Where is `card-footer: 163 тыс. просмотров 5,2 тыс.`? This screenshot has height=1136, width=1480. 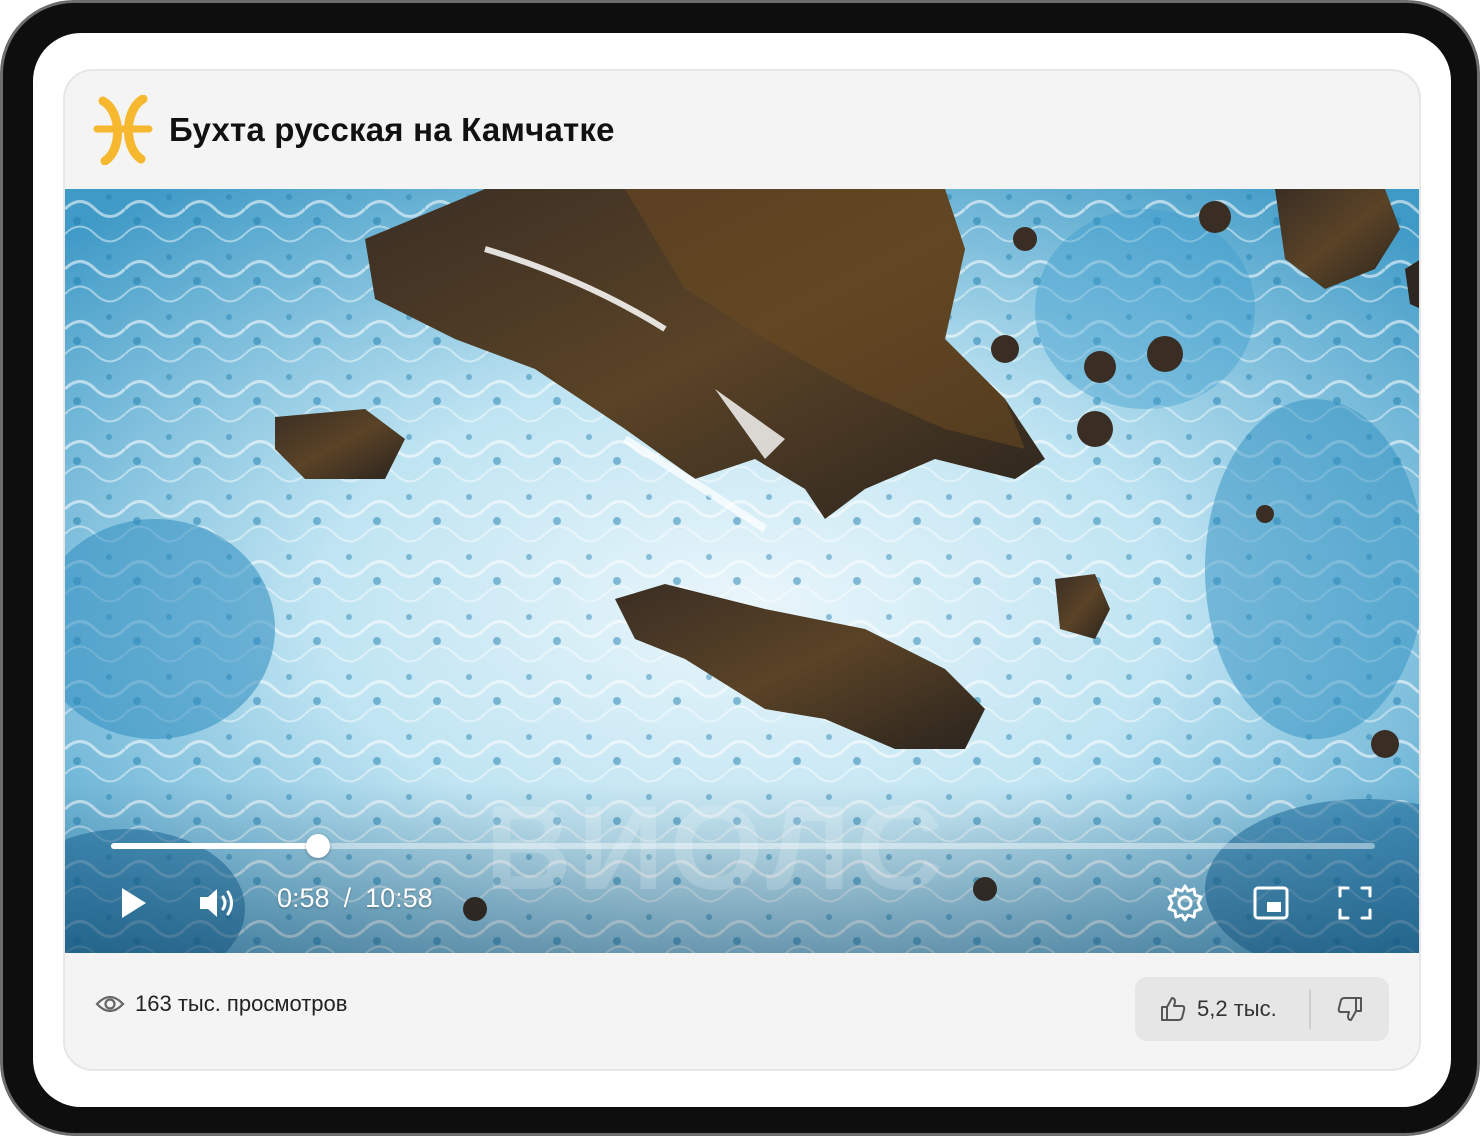 card-footer: 163 тыс. просмотров 5,2 тыс. is located at coordinates (742, 1011).